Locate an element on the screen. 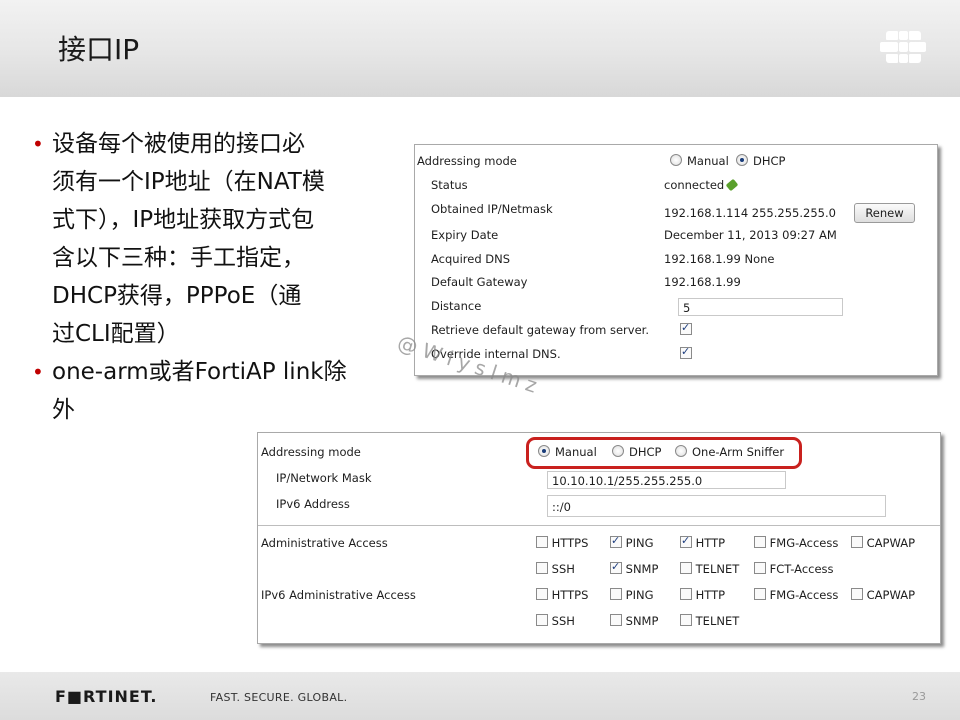  section-divider is located at coordinates (599, 525).